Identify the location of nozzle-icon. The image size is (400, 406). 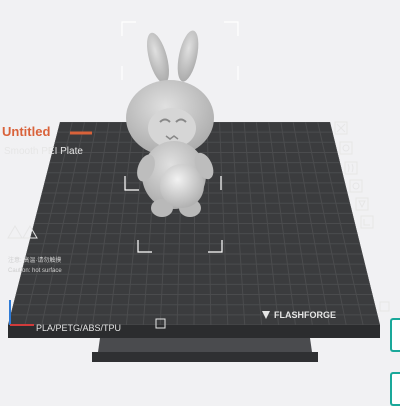
(362, 204).